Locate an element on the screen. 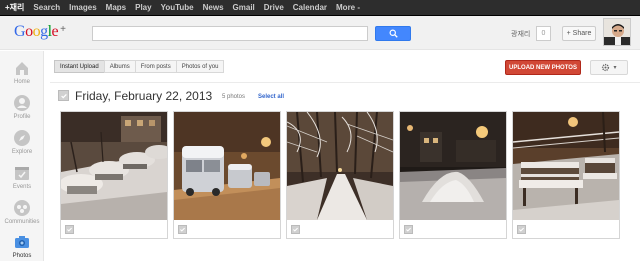 The image size is (640, 261). sidebar-item-home: Home is located at coordinates (22, 74).